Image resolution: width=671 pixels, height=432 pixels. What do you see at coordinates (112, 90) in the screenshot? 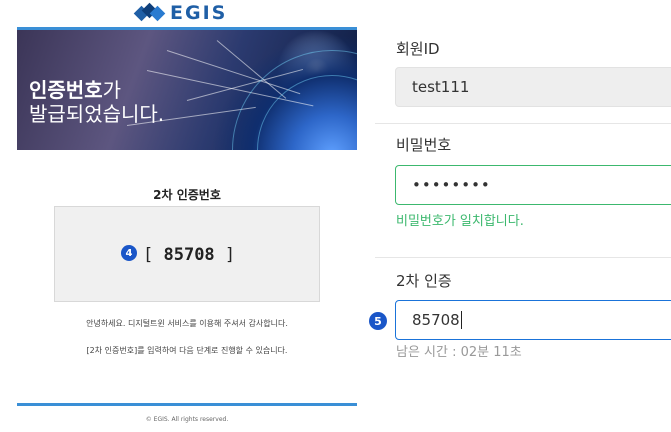
I see `banner-title-rest: 가` at bounding box center [112, 90].